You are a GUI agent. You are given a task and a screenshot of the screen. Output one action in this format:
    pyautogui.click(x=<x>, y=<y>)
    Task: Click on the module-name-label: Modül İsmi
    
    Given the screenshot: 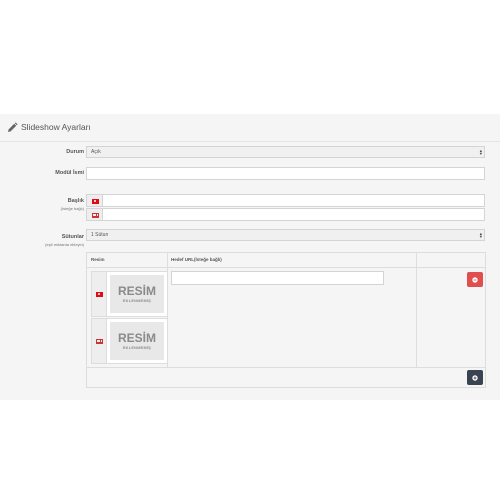 What is the action you would take?
    pyautogui.click(x=69, y=173)
    